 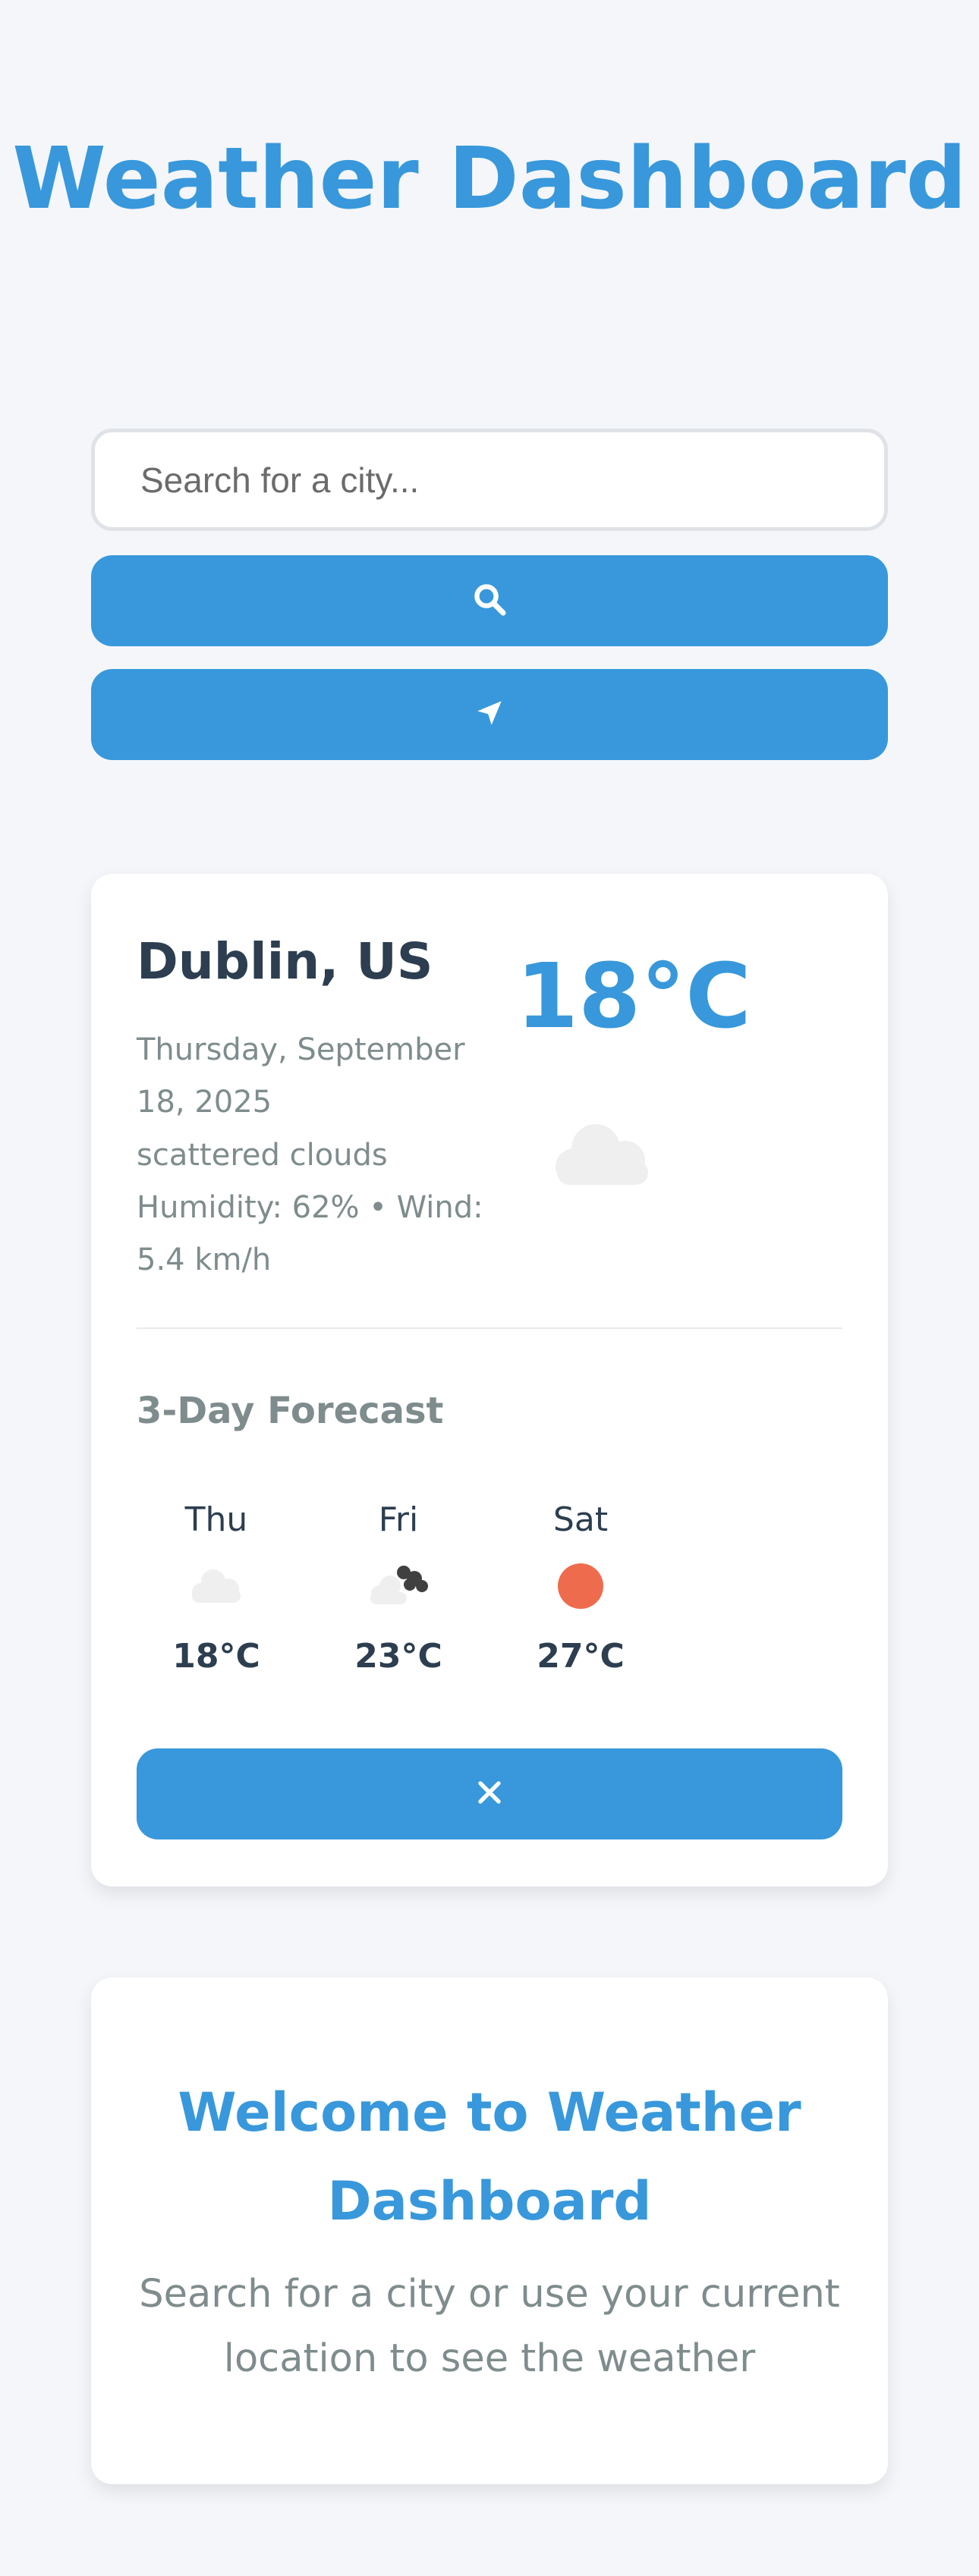 I want to click on forecast-day: Thu 18°C, so click(x=216, y=1589).